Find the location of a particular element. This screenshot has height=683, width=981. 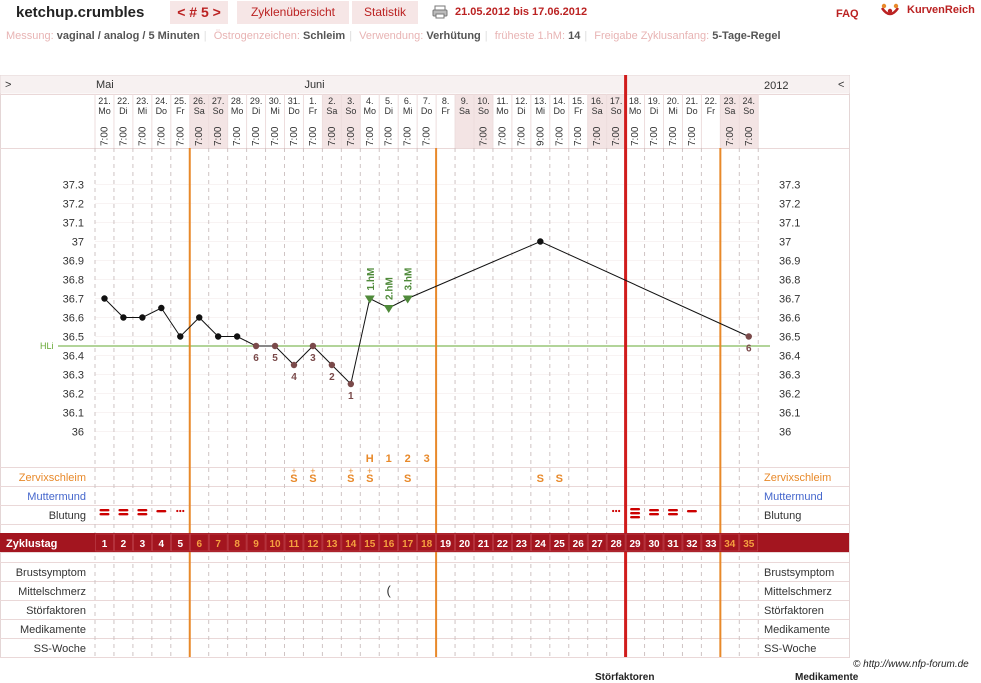

y-tick-label-right: 37 is located at coordinates (785, 243).